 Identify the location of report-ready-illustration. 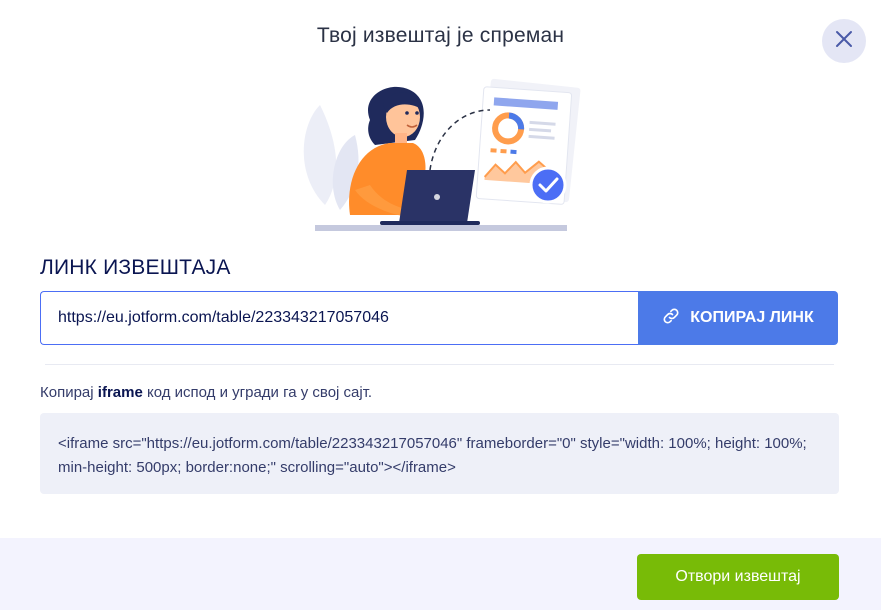
(440, 156).